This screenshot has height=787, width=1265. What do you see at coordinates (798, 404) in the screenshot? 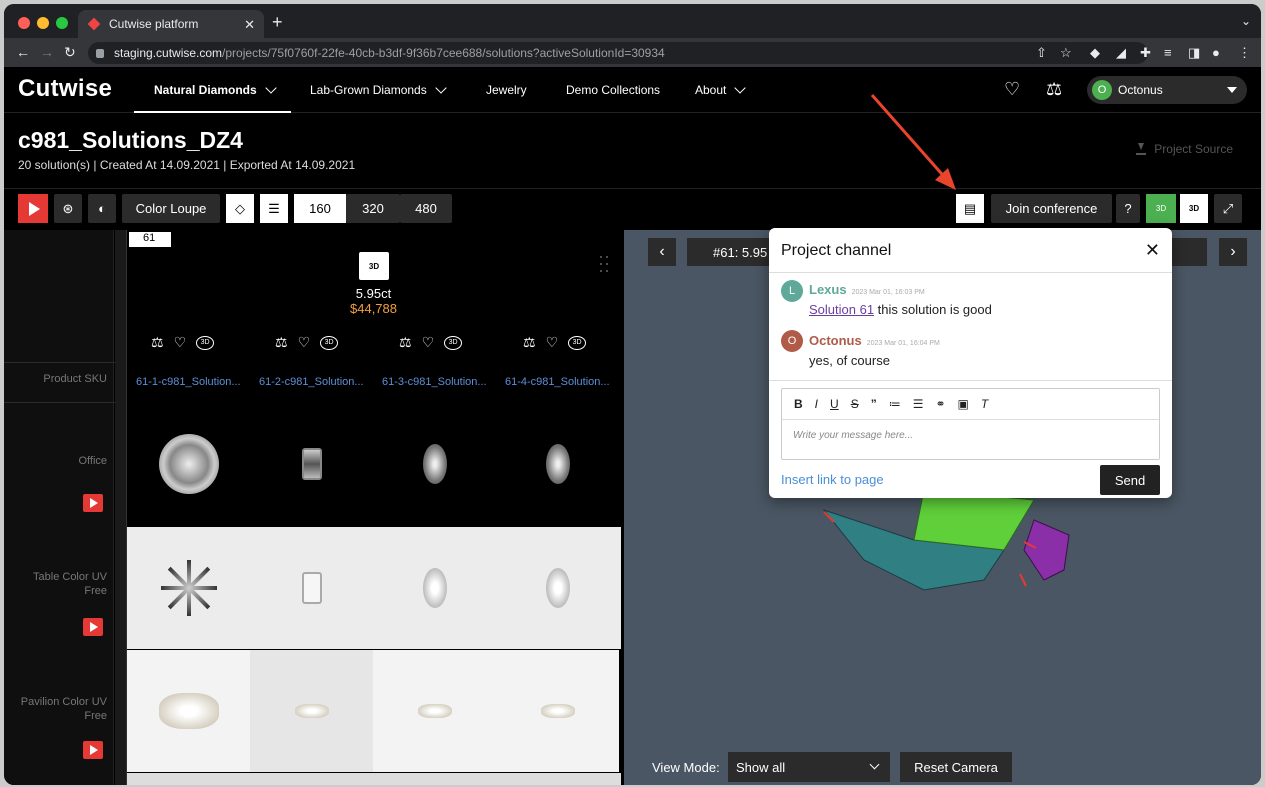
I see `bold-icon: B` at bounding box center [798, 404].